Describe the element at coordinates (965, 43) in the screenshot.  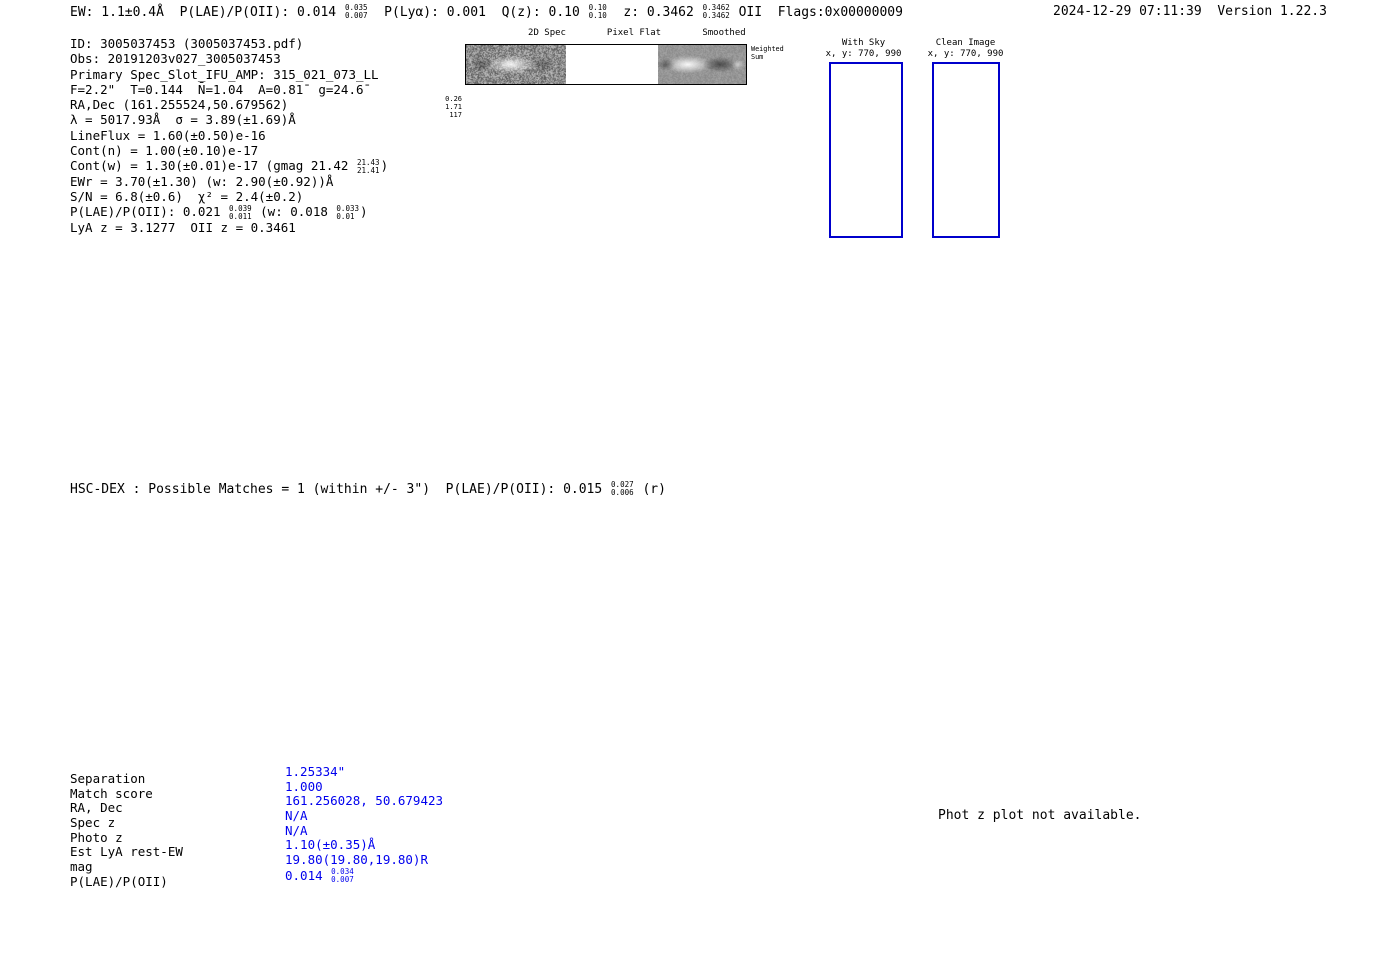
I see `clean-title-line1: Clean Image` at that location.